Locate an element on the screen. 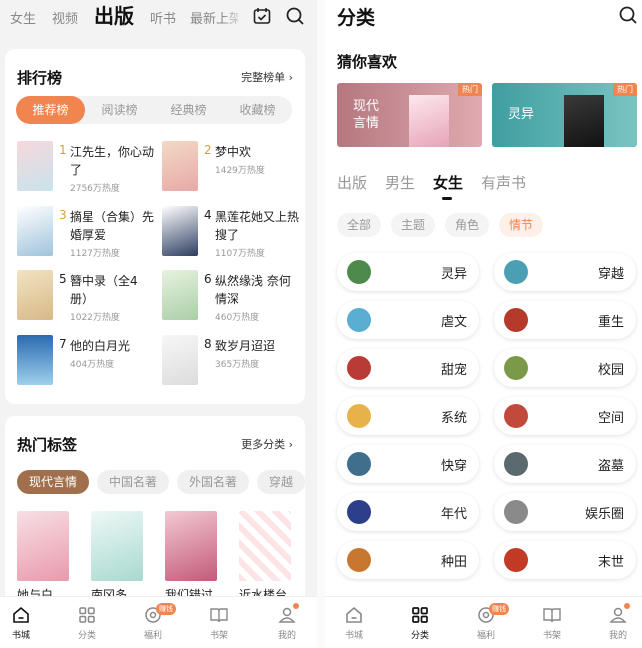 The image size is (642, 648). rank-item: 5 簪中录（全4册） 1022万热度 is located at coordinates (87, 298).